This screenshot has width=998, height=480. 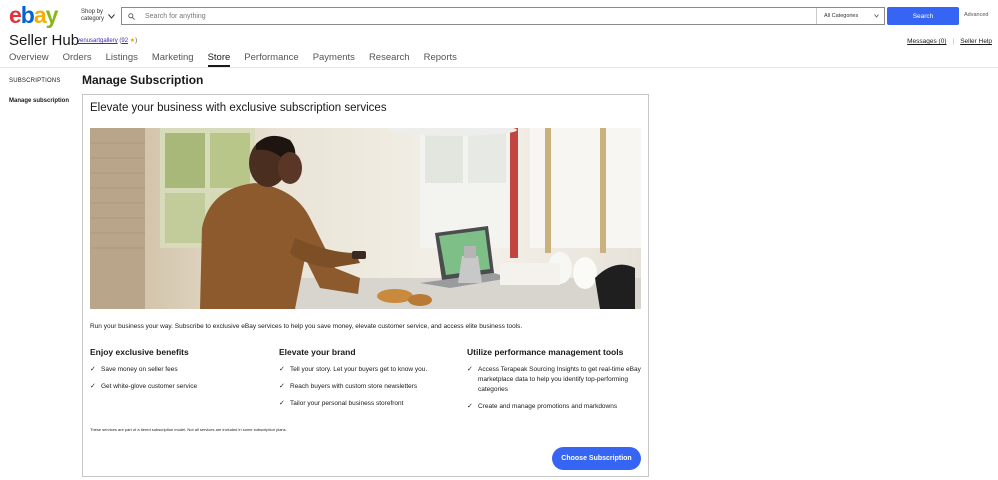 What do you see at coordinates (122, 59) in the screenshot?
I see `tab-listings: Listings` at bounding box center [122, 59].